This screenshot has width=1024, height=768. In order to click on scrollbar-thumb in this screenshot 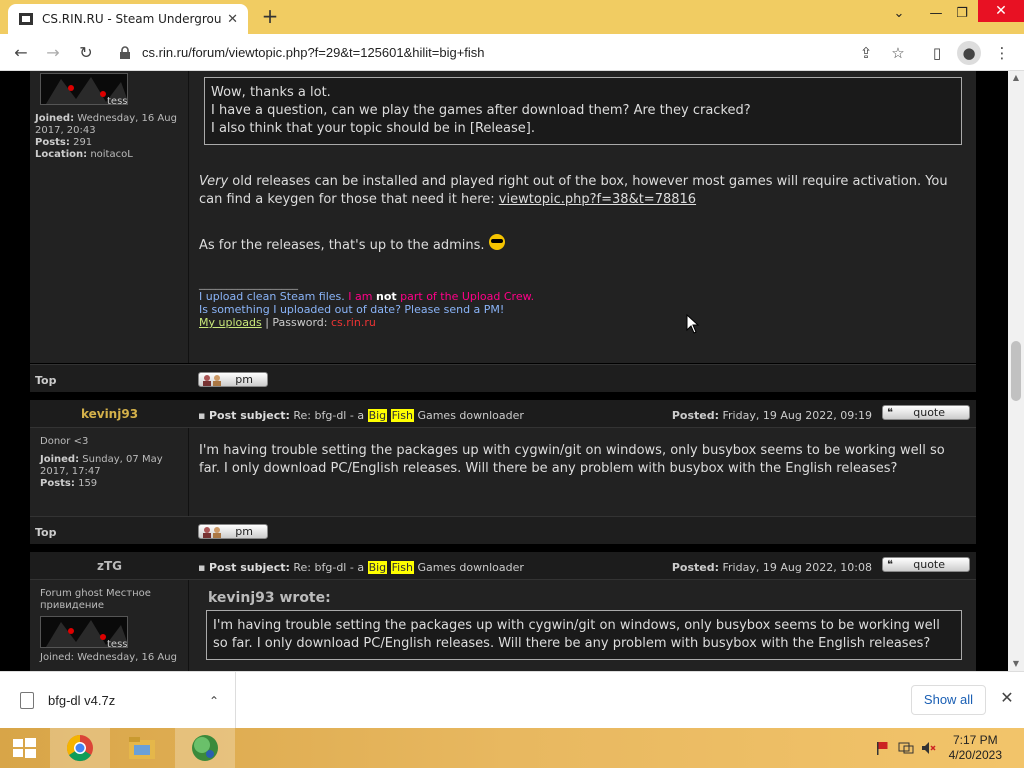, I will do `click(1016, 371)`.